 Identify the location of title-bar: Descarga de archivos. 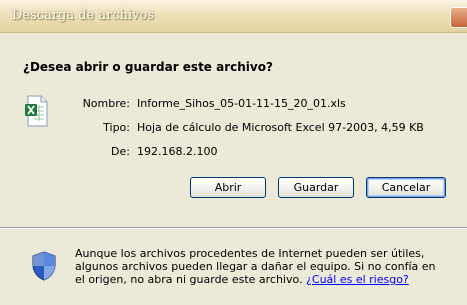
(233, 16).